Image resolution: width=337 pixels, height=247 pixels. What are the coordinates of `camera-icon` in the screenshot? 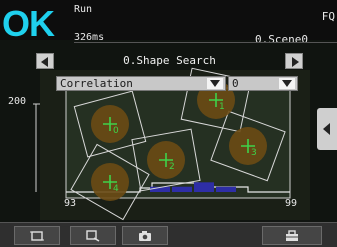 It's located at (145, 235).